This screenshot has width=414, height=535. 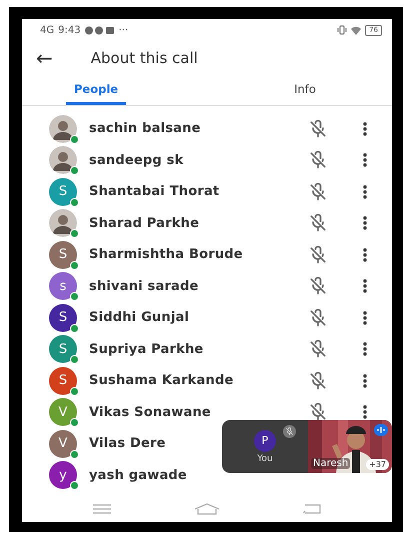 I want to click on tab: Info, so click(x=305, y=90).